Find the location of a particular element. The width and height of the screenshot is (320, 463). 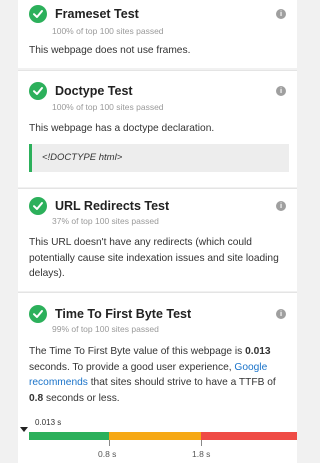

ttfb-marker-icon is located at coordinates (24, 429).